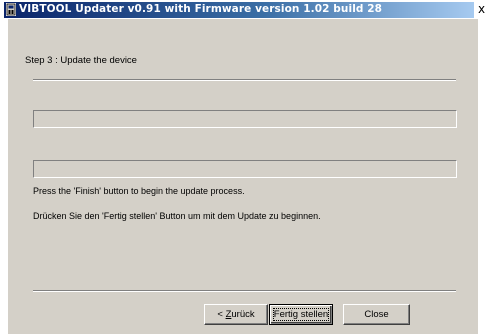 This screenshot has height=334, width=489. I want to click on back-button-label: < Zurück, so click(236, 314).